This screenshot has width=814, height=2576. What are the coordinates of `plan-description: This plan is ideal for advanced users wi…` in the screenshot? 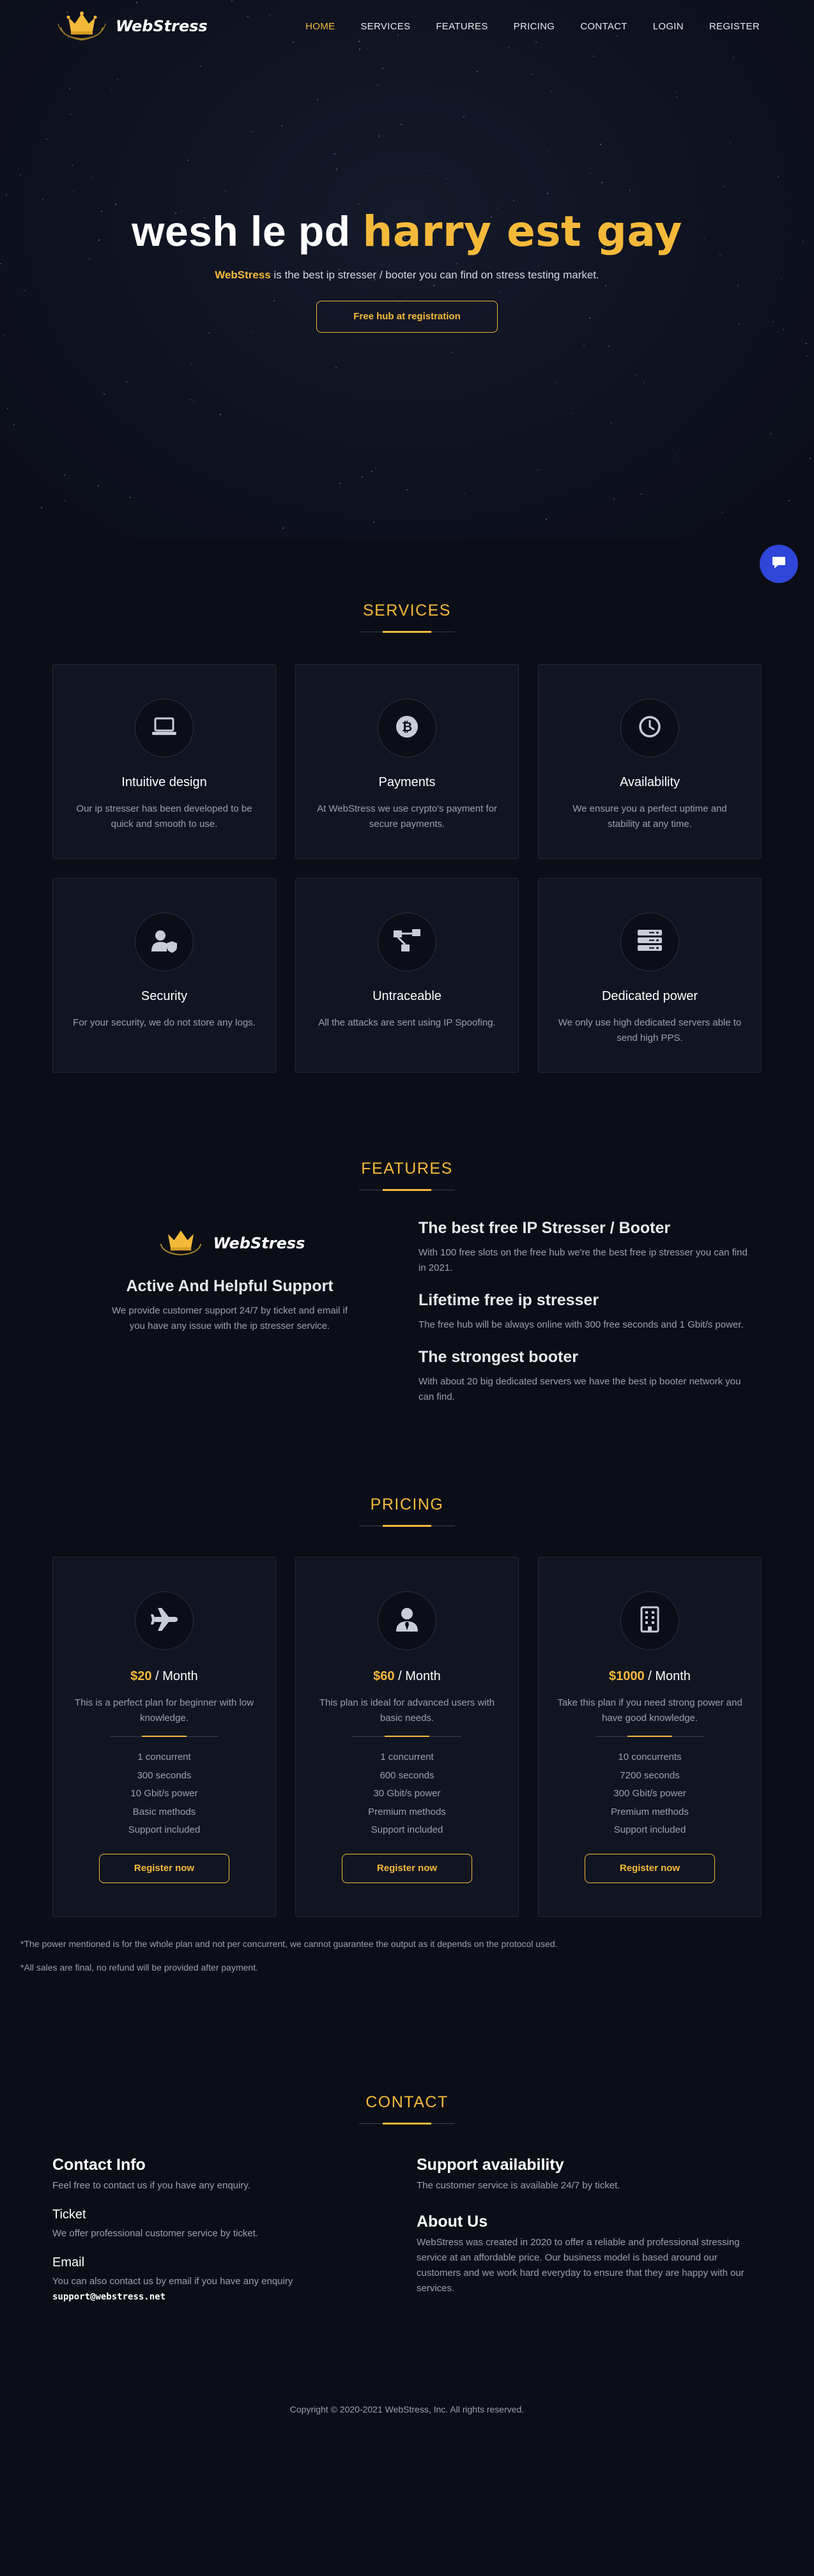 It's located at (407, 1711).